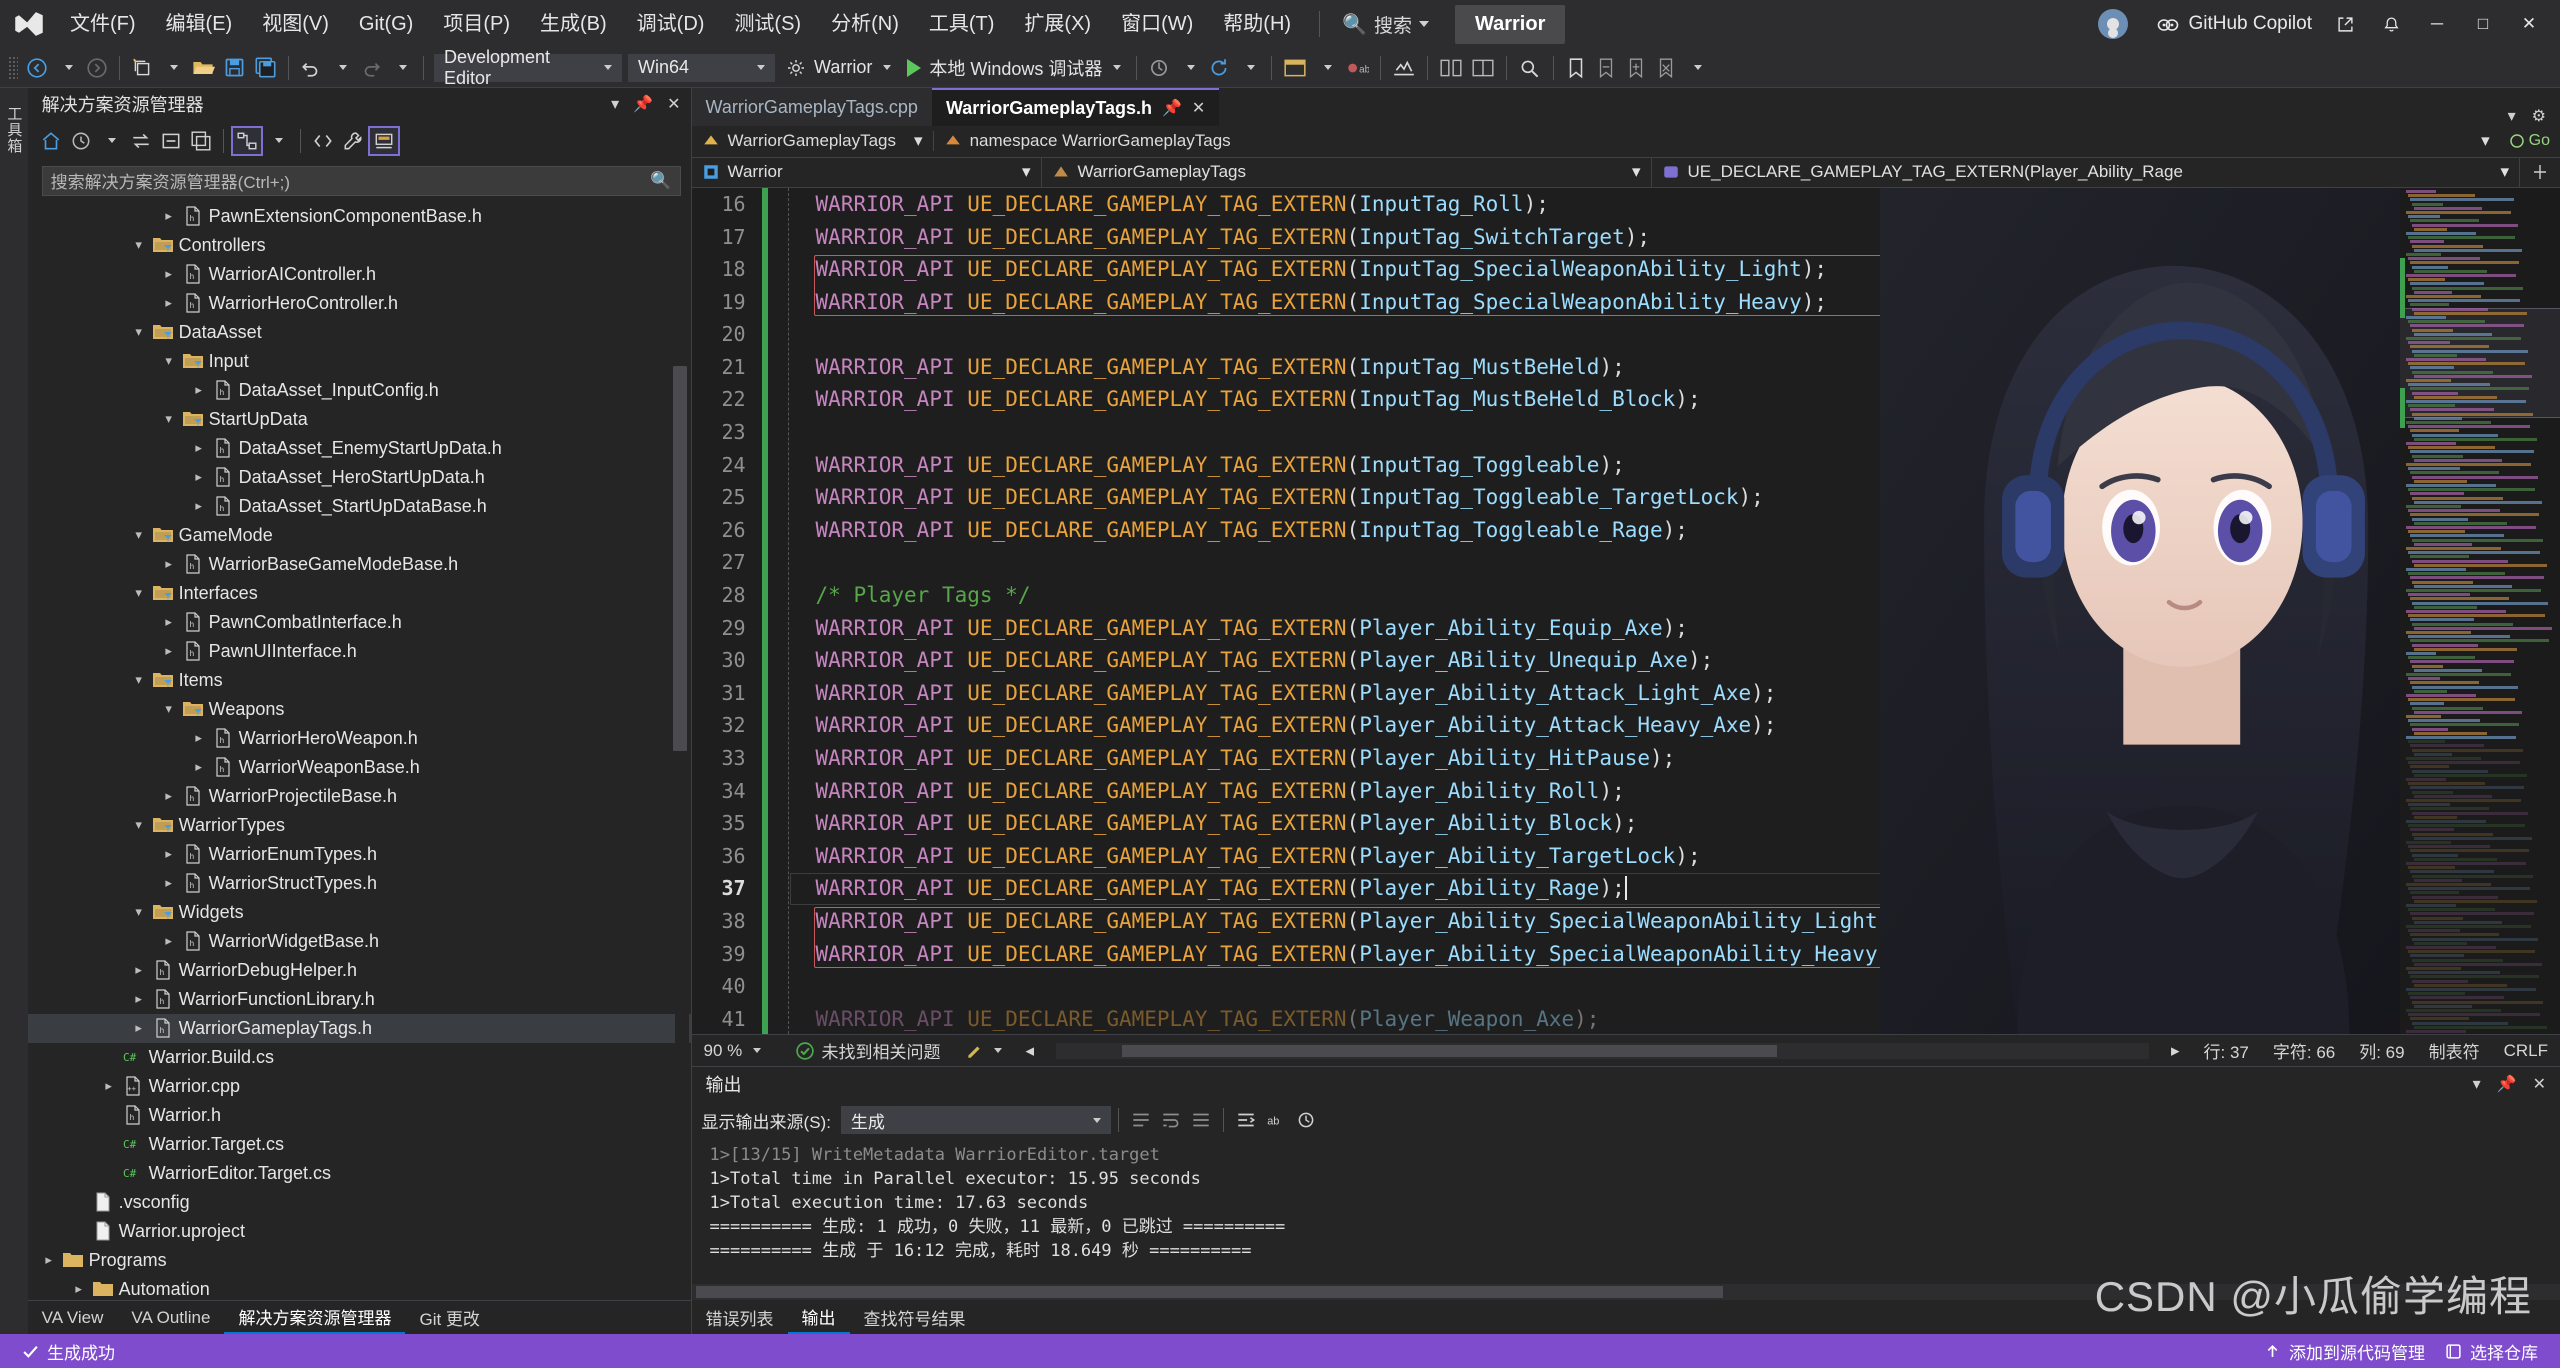 The height and width of the screenshot is (1368, 2560). What do you see at coordinates (975, 1120) in the screenshot?
I see `output-source-dropdown: 生成` at bounding box center [975, 1120].